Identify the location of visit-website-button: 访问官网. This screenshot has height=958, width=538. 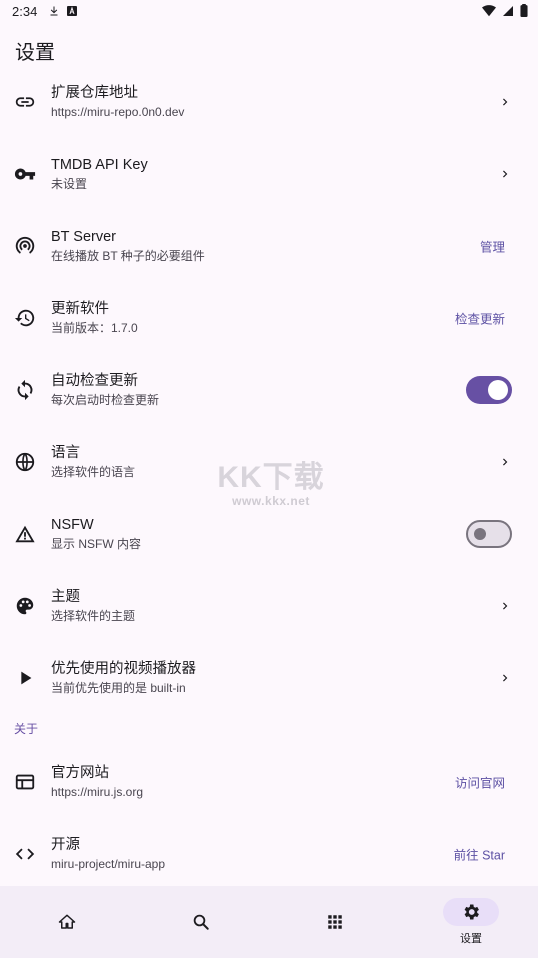
(480, 782).